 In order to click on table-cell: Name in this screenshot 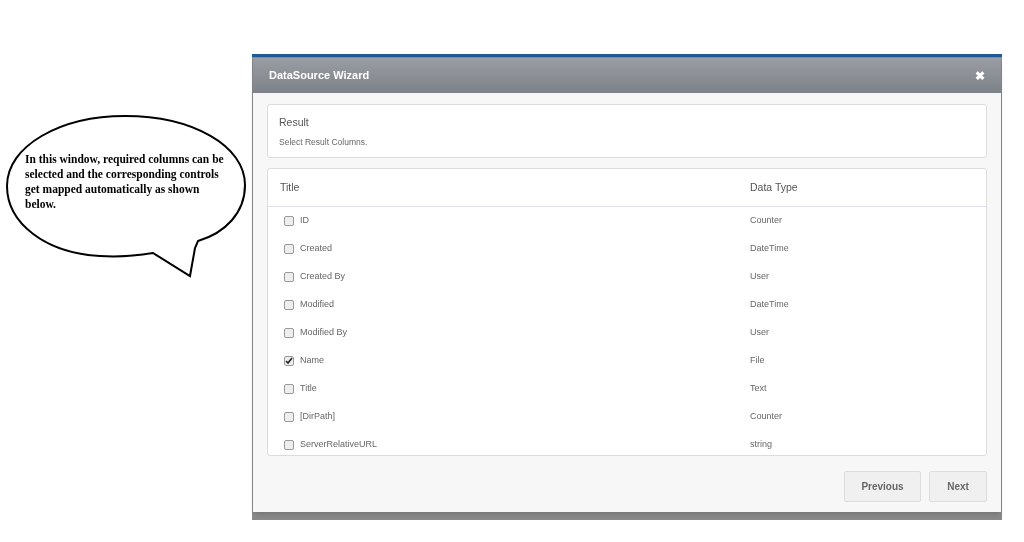, I will do `click(312, 361)`.